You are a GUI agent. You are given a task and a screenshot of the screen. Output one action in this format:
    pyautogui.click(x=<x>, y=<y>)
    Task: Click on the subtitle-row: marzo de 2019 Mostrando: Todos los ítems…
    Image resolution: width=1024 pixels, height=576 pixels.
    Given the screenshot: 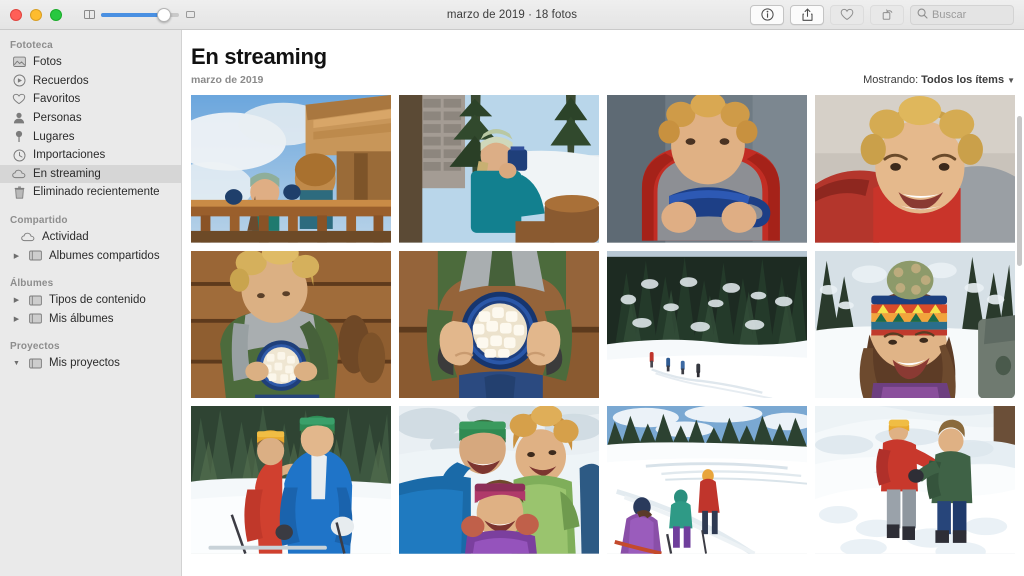 What is the action you would take?
    pyautogui.click(x=603, y=80)
    